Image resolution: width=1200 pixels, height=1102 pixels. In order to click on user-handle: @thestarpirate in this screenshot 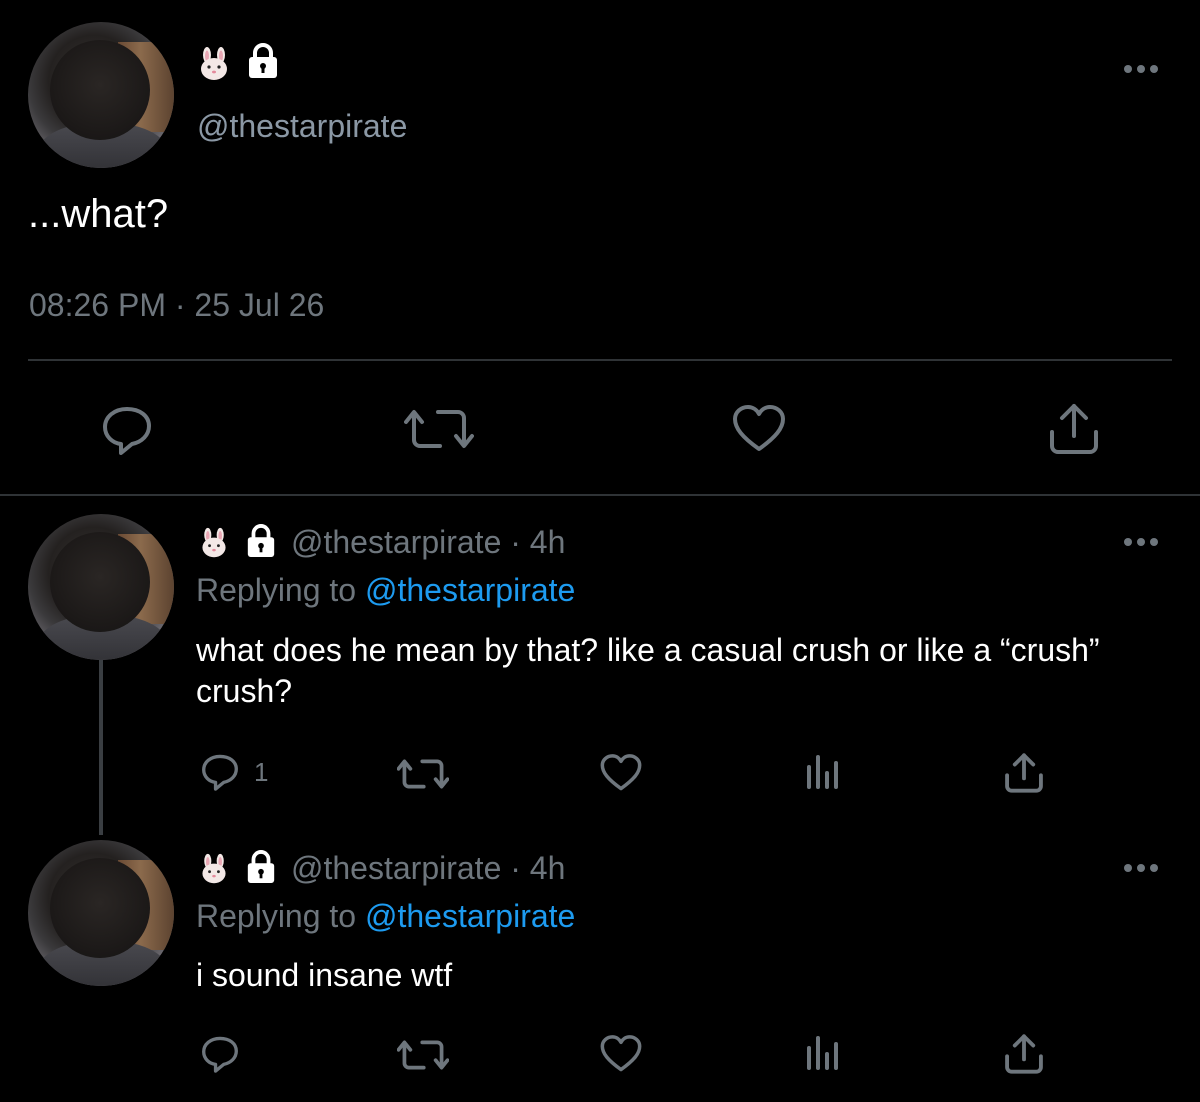, I will do `click(302, 126)`.